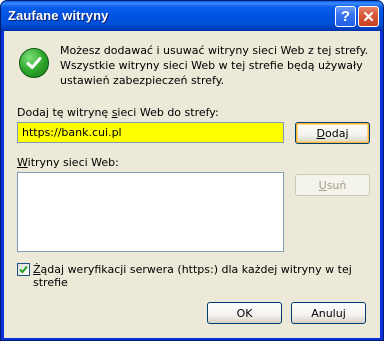  I want to click on help-icon: ?, so click(345, 16).